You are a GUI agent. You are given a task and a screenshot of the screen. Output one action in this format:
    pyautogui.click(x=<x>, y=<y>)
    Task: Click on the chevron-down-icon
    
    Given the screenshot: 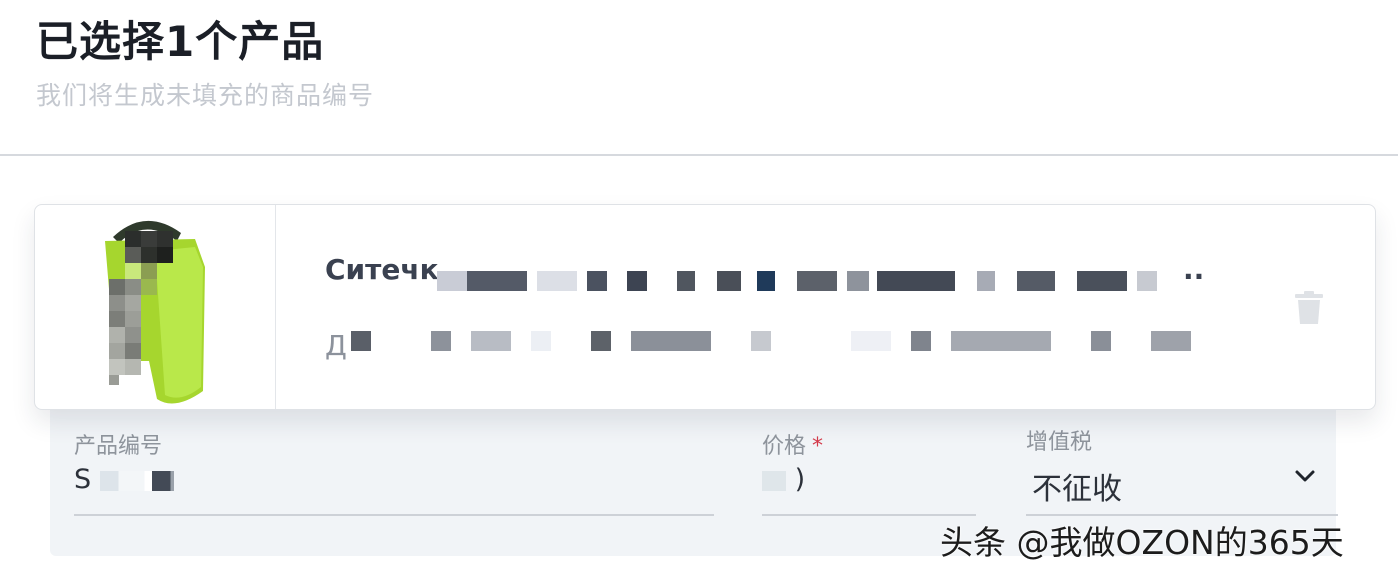 What is the action you would take?
    pyautogui.click(x=1305, y=476)
    